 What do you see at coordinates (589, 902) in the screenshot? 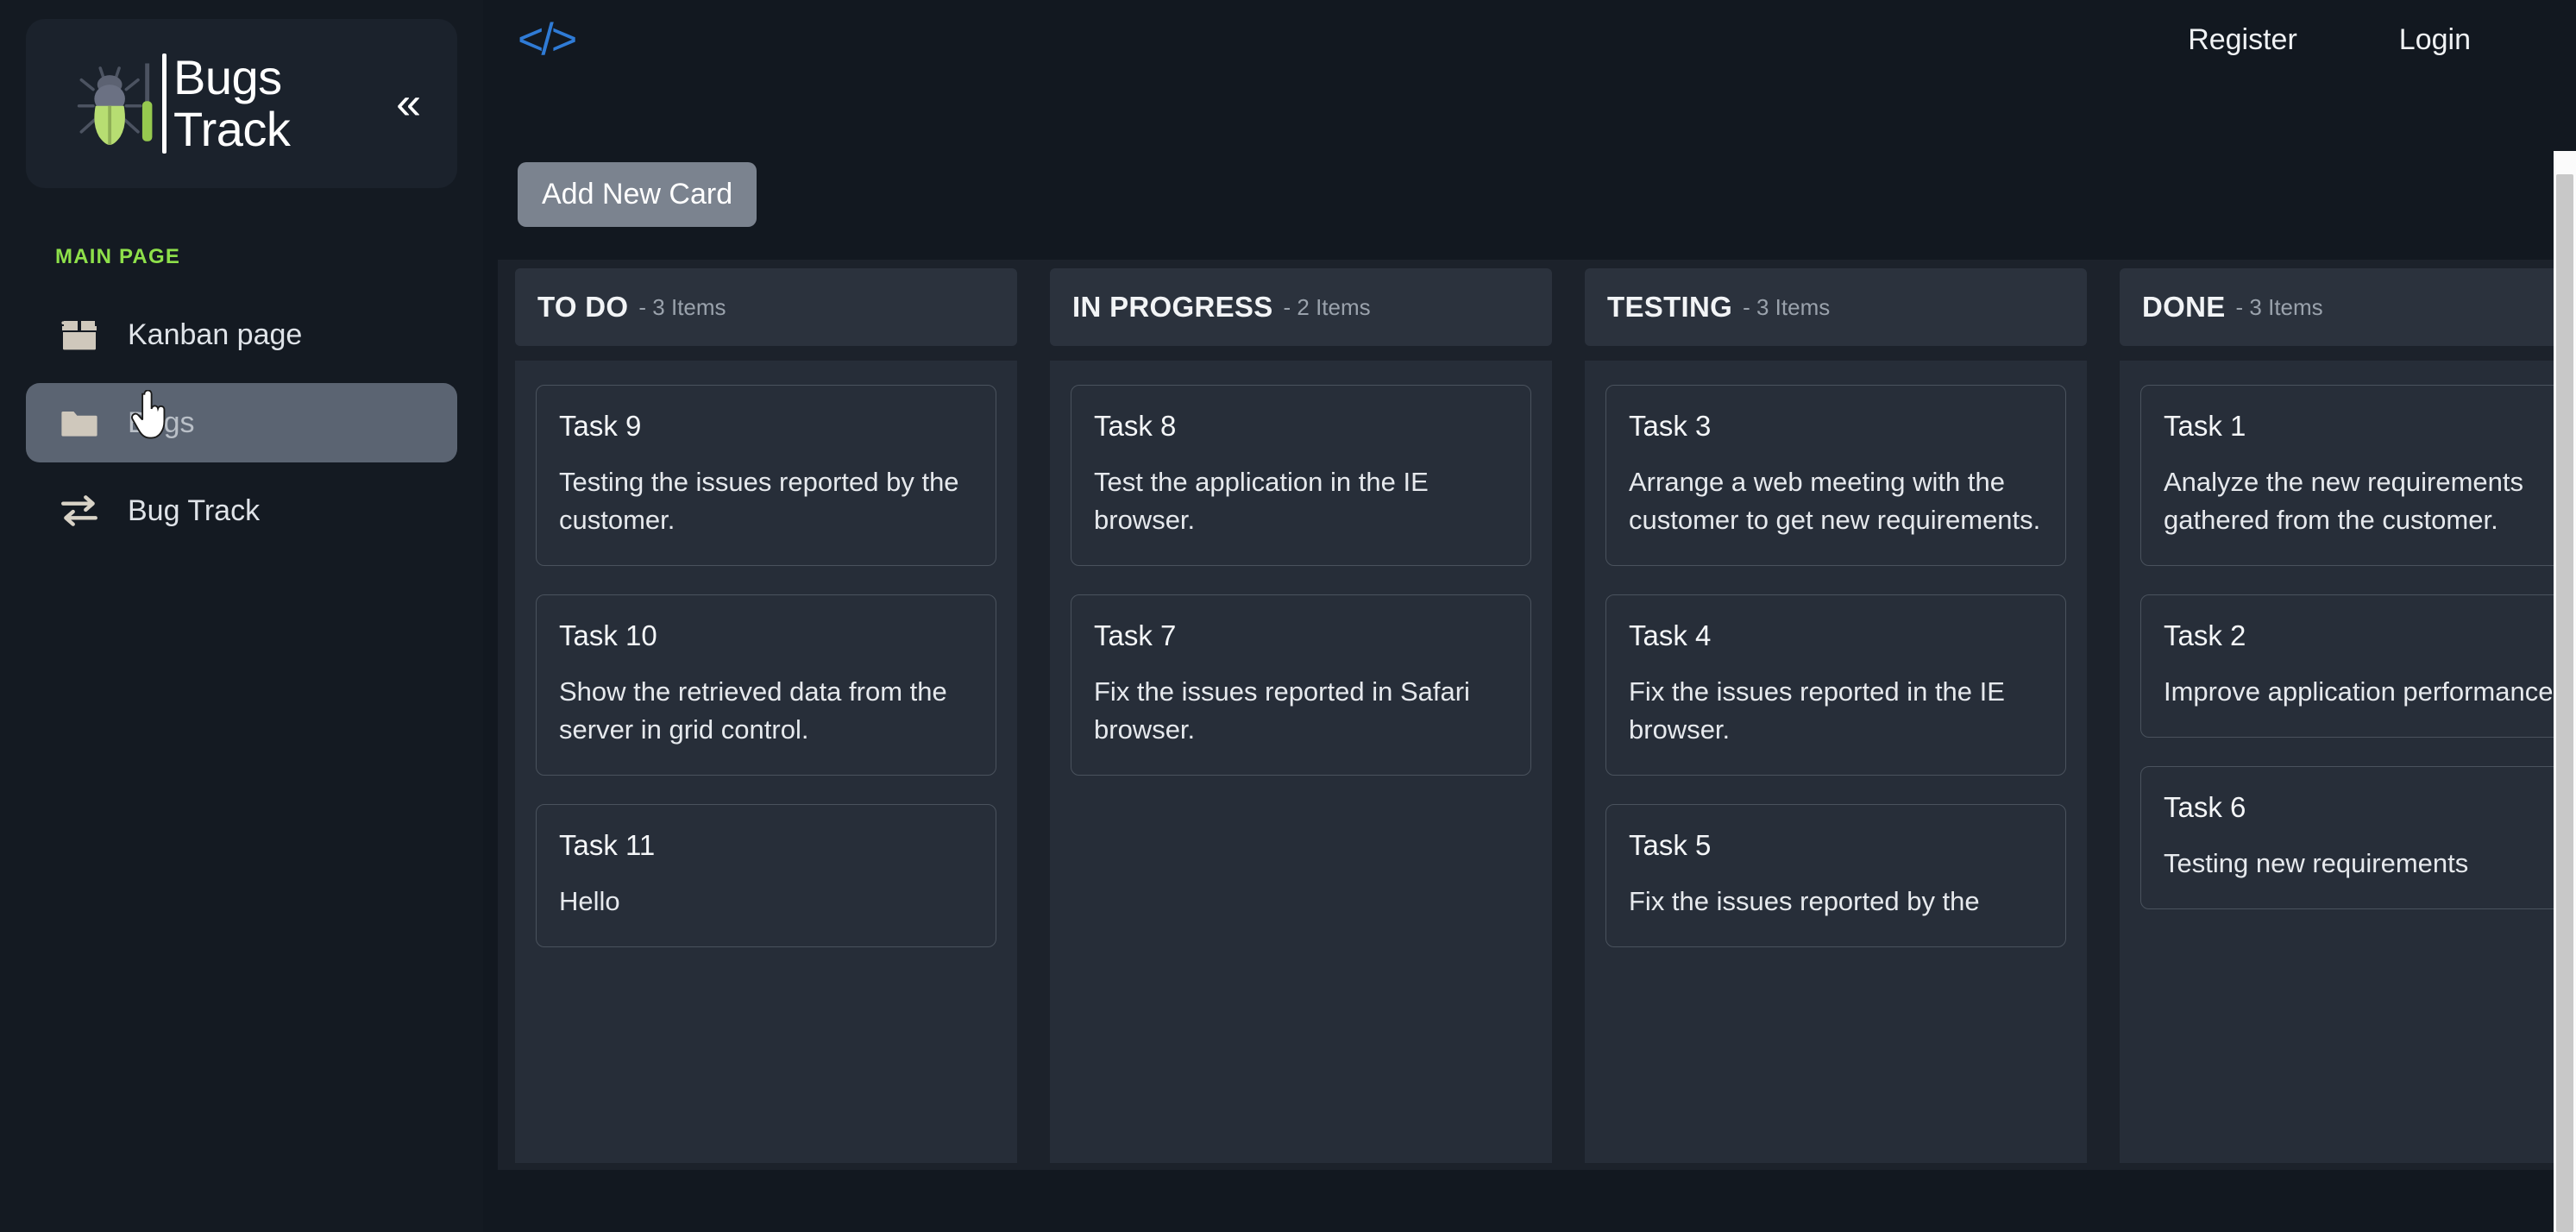
I see `task-card-description: Hello` at bounding box center [589, 902].